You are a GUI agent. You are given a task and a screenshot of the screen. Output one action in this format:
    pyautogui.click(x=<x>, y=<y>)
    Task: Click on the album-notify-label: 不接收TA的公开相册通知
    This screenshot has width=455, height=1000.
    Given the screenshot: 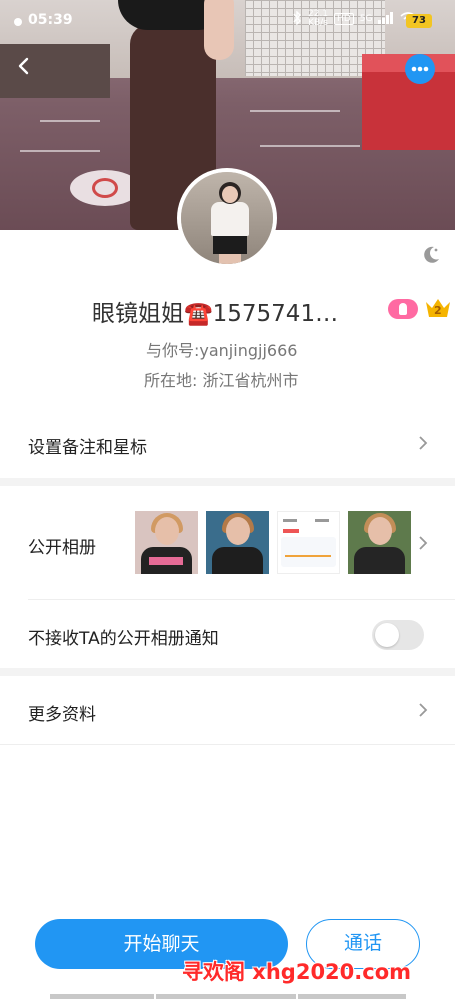 What is the action you would take?
    pyautogui.click(x=123, y=639)
    